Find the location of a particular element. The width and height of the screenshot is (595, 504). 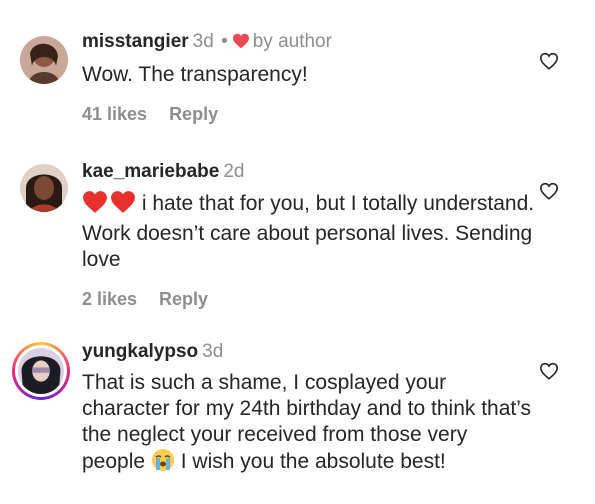

comment-meta: yungkalypso 3d is located at coordinates (308, 352).